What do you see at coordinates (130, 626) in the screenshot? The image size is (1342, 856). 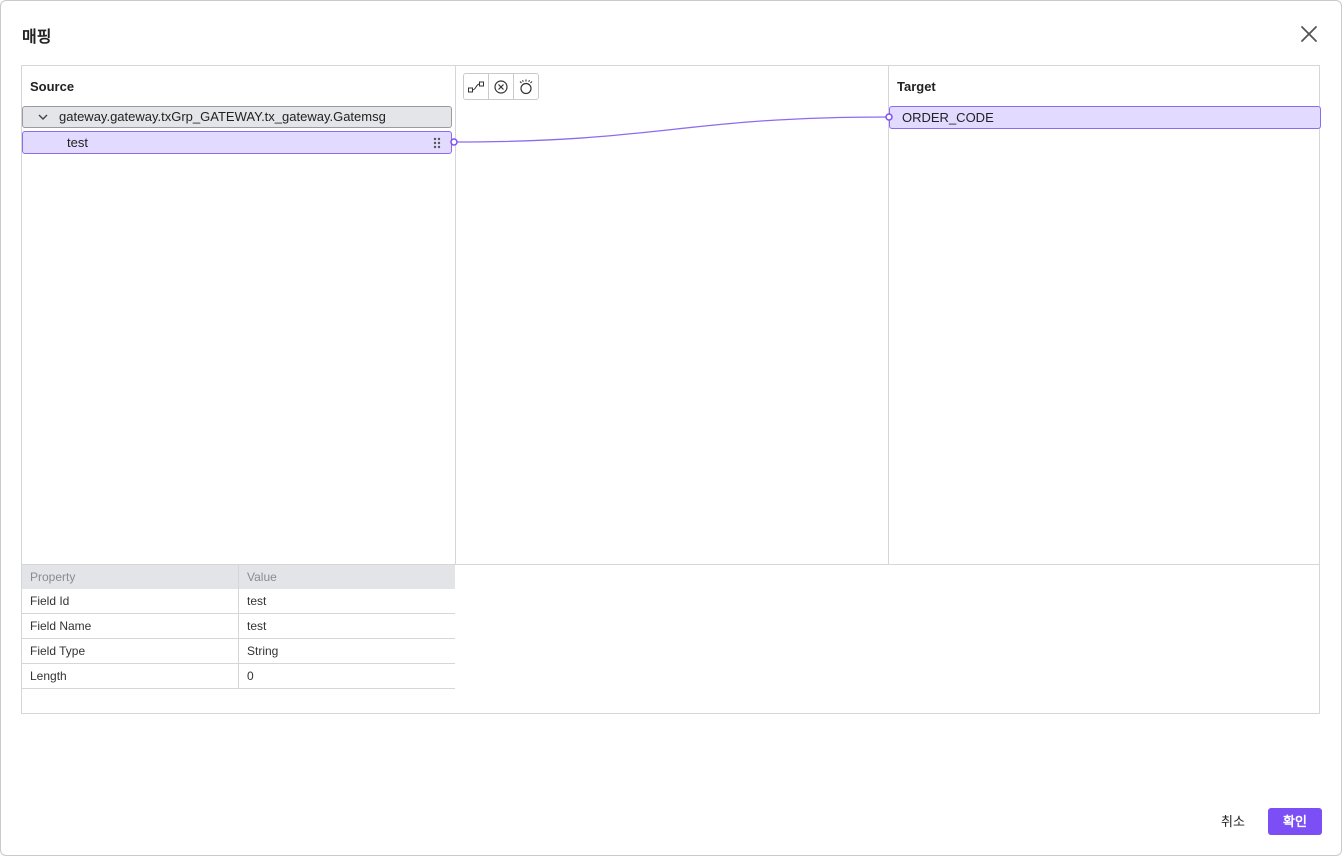 I see `property-name: Field Name` at bounding box center [130, 626].